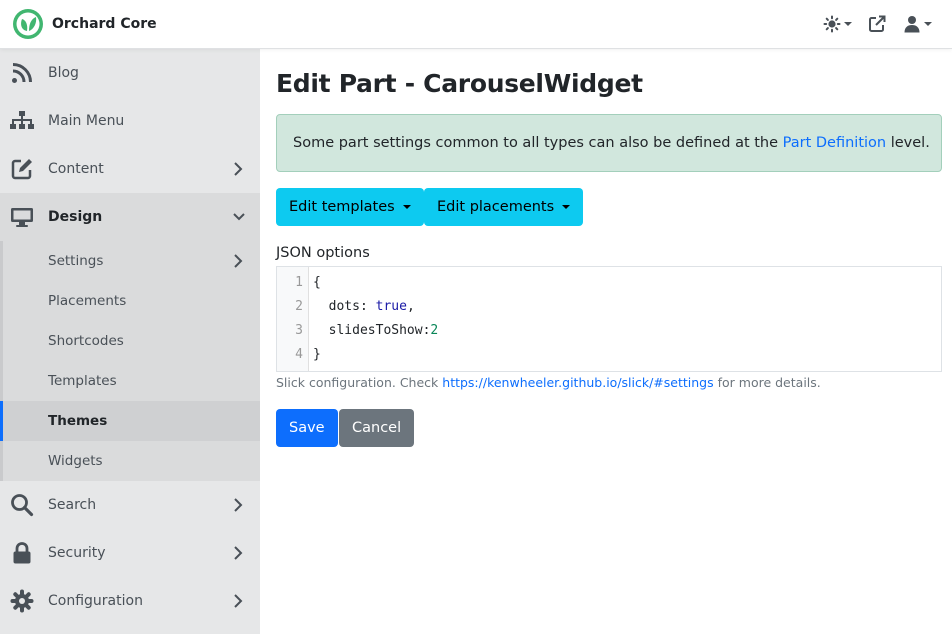 The width and height of the screenshot is (952, 634). Describe the element at coordinates (104, 24) in the screenshot. I see `brand-name: Orchard Core` at that location.